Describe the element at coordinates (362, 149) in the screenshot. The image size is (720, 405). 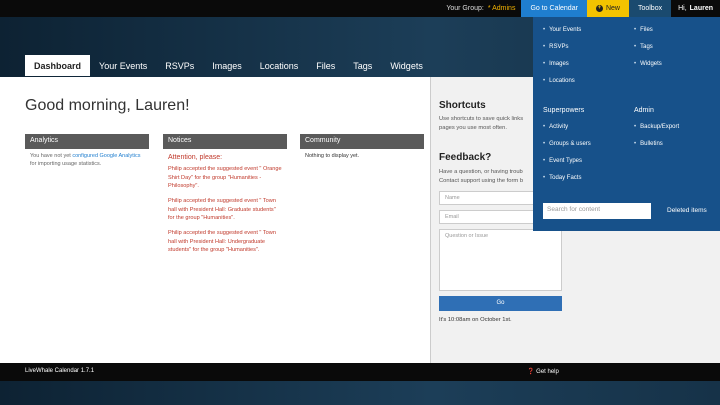
I see `community-panel: Community Nothing to display yet.` at that location.